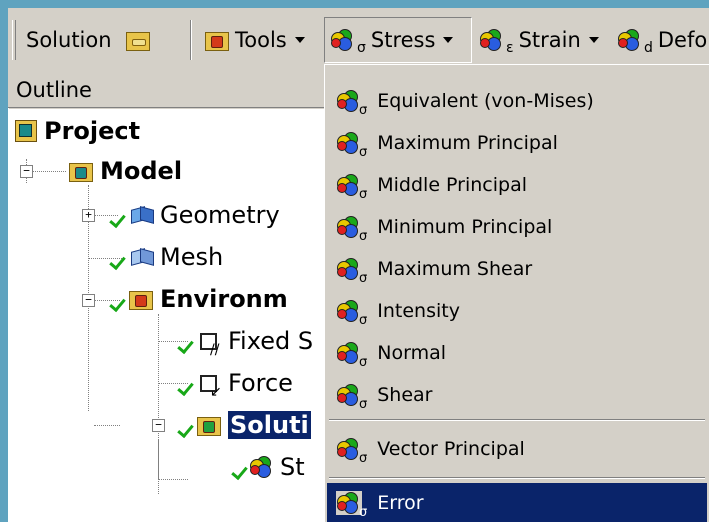  I want to click on menu-item-maximum-shear: σ Maximum Shear, so click(517, 269).